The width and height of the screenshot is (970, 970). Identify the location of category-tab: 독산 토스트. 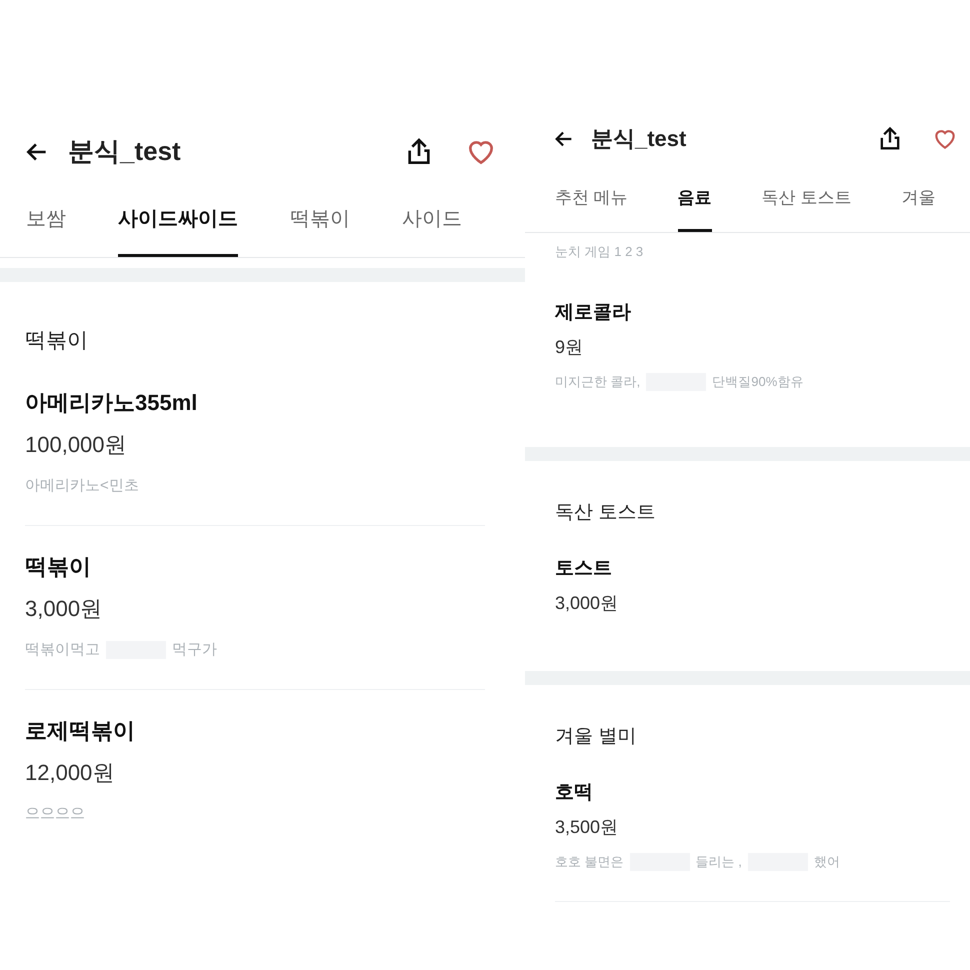
(807, 209).